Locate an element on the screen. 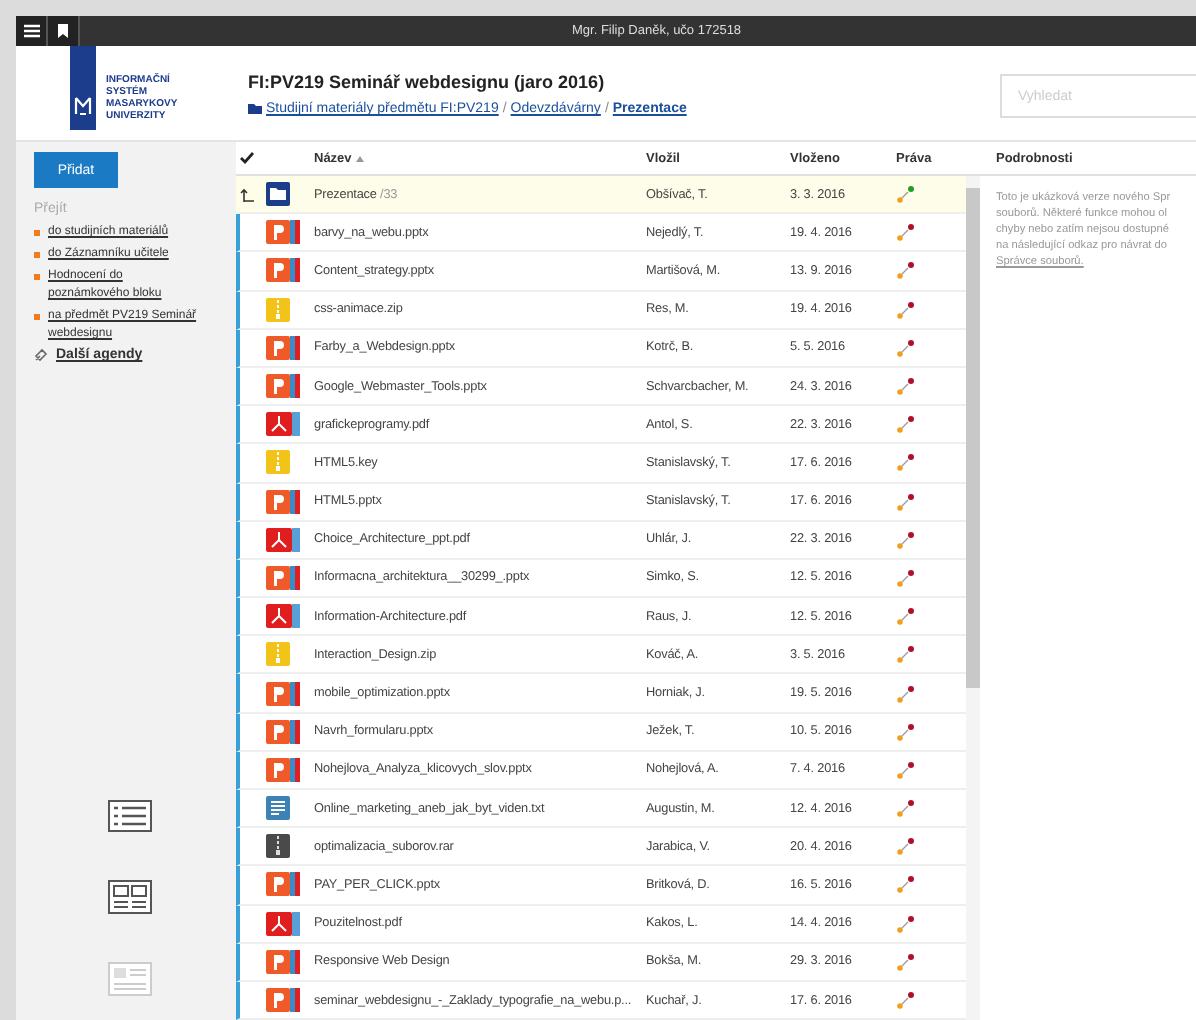 Image resolution: width=1196 pixels, height=1020 pixels. tile-view-icon is located at coordinates (130, 897).